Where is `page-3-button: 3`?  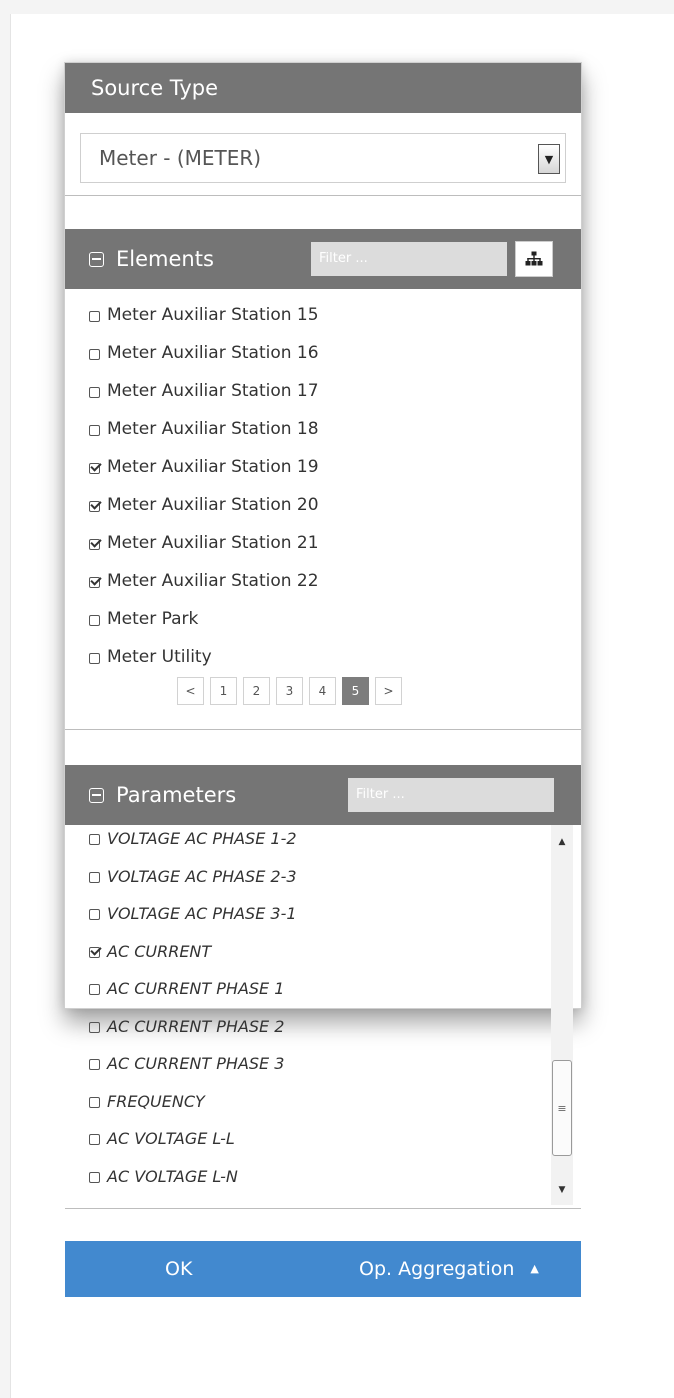 page-3-button: 3 is located at coordinates (289, 691).